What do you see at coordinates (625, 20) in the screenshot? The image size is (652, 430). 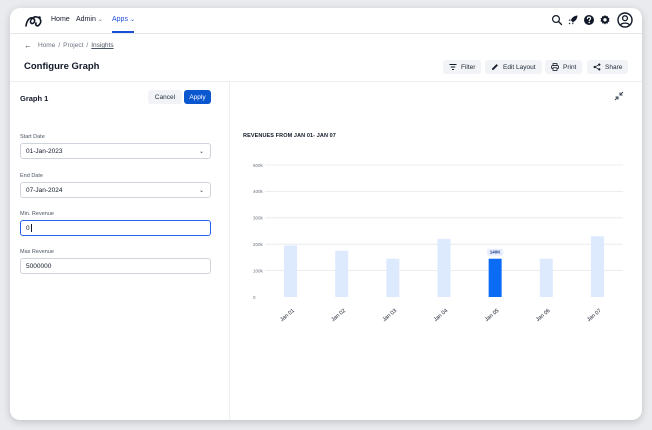 I see `user-avatar-icon` at bounding box center [625, 20].